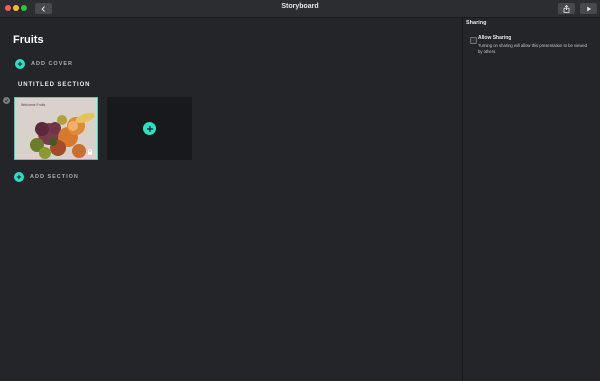  What do you see at coordinates (54, 177) in the screenshot?
I see `add-section-label: ADD SECTION` at bounding box center [54, 177].